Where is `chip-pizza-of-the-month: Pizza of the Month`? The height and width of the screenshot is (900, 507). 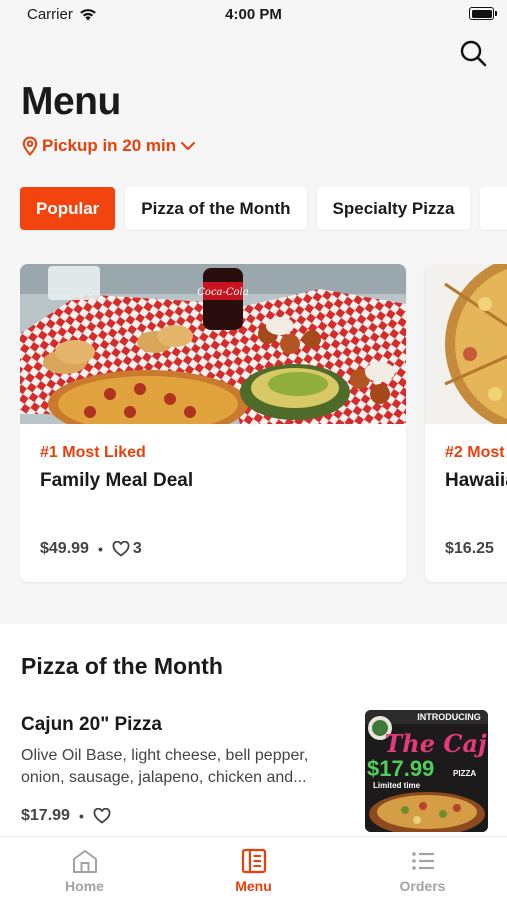
chip-pizza-of-the-month: Pizza of the Month is located at coordinates (216, 208).